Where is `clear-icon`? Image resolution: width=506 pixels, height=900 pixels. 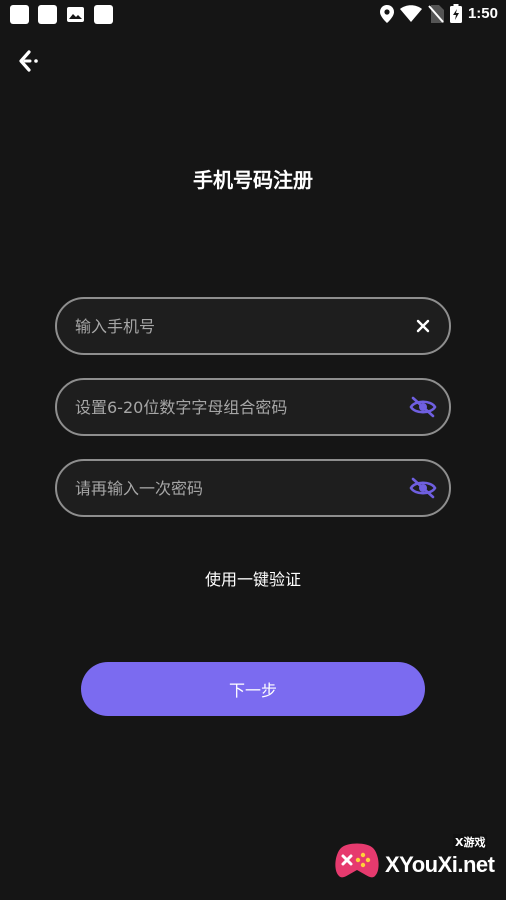
clear-icon is located at coordinates (423, 326).